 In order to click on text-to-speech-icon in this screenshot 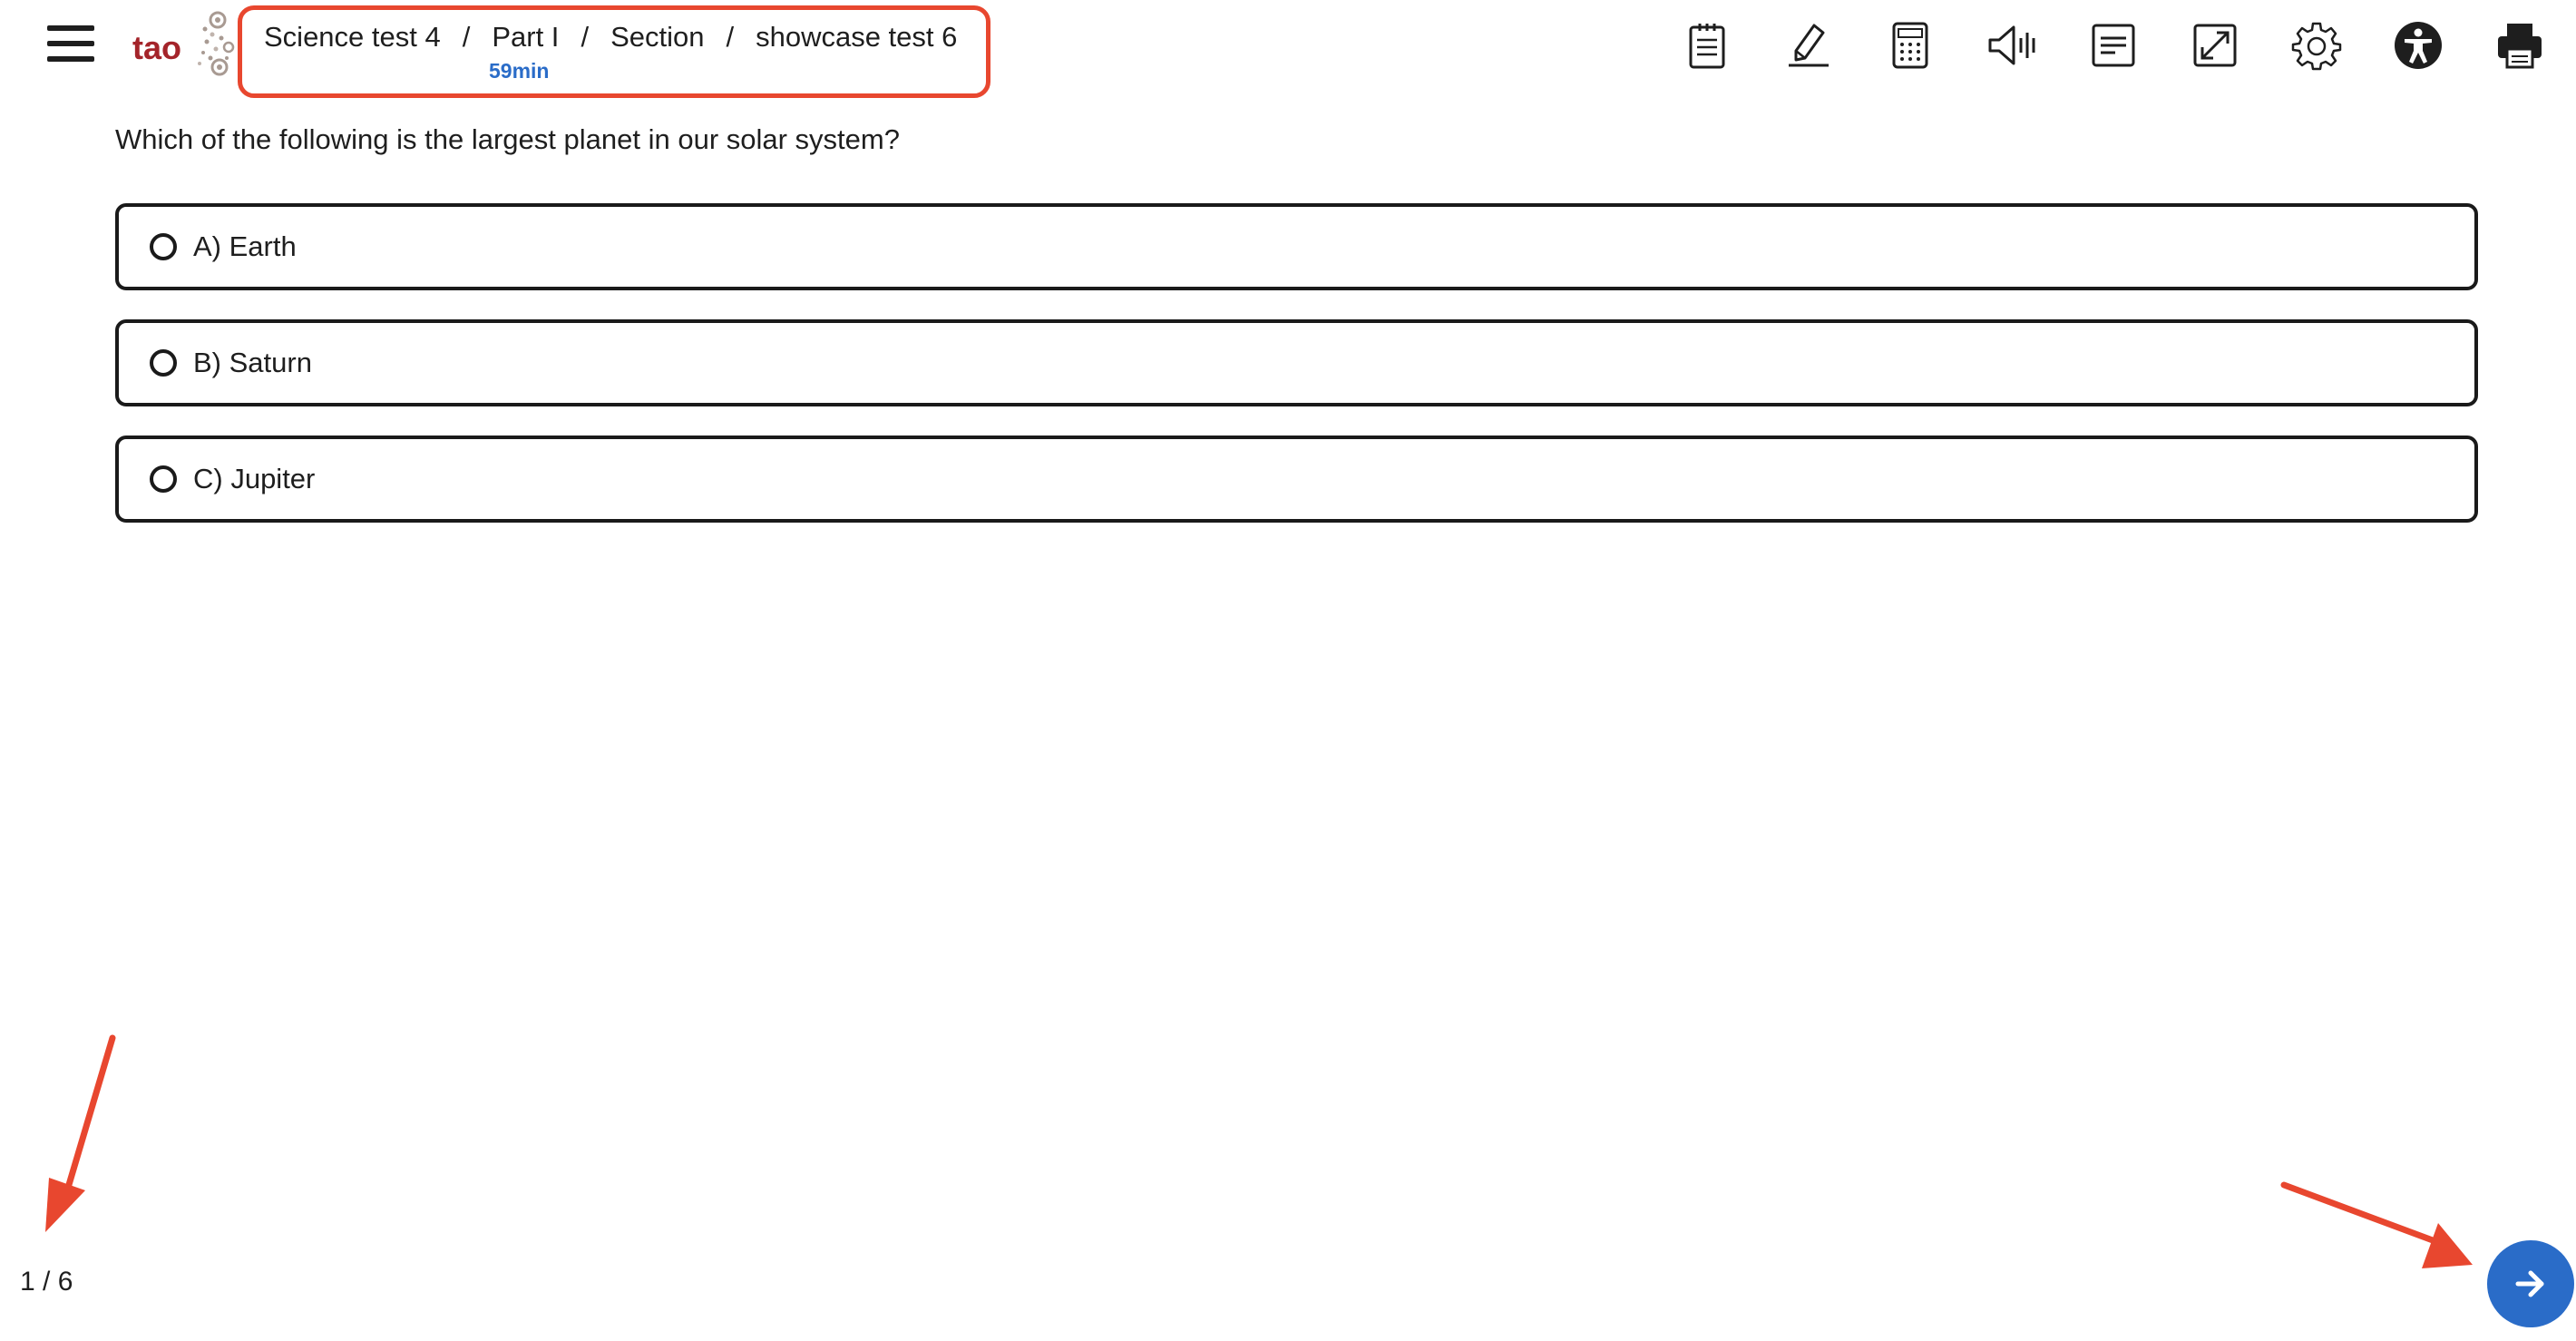, I will do `click(2011, 45)`.